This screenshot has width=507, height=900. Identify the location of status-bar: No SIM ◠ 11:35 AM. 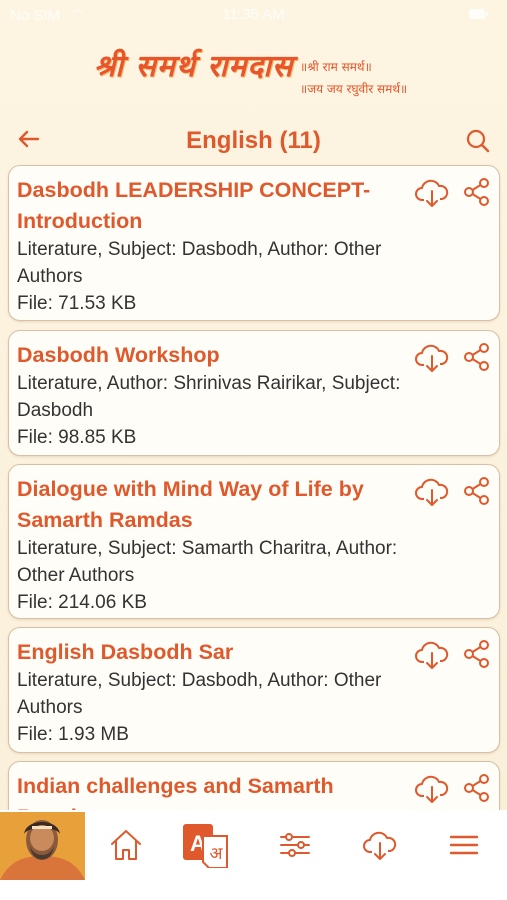
(253, 15).